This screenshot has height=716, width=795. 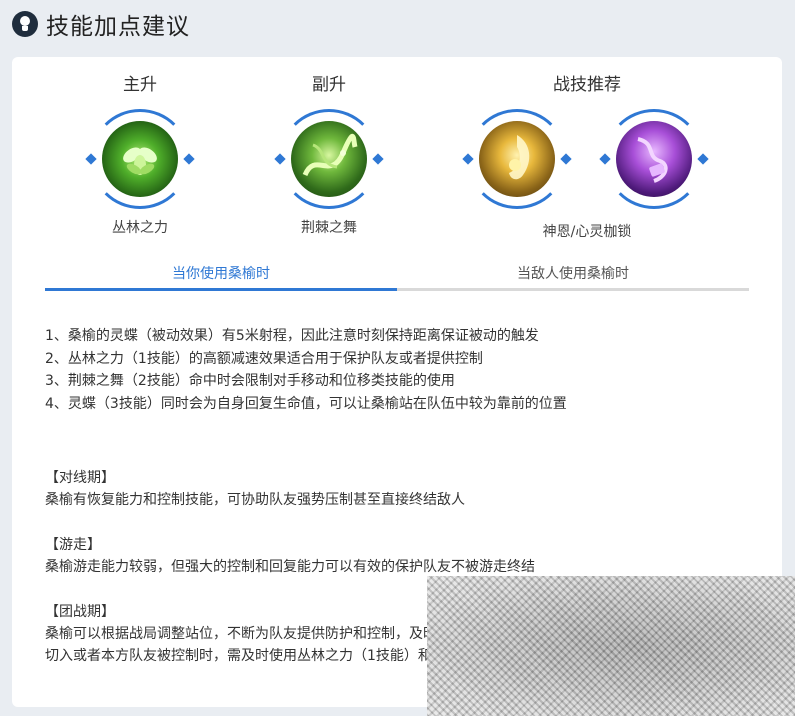 I want to click on grace-icon, so click(x=517, y=159).